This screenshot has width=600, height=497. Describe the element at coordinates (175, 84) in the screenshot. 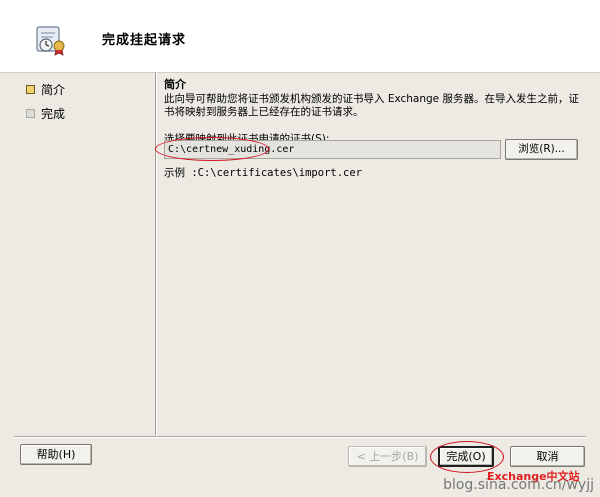

I see `section-title: 简介` at that location.